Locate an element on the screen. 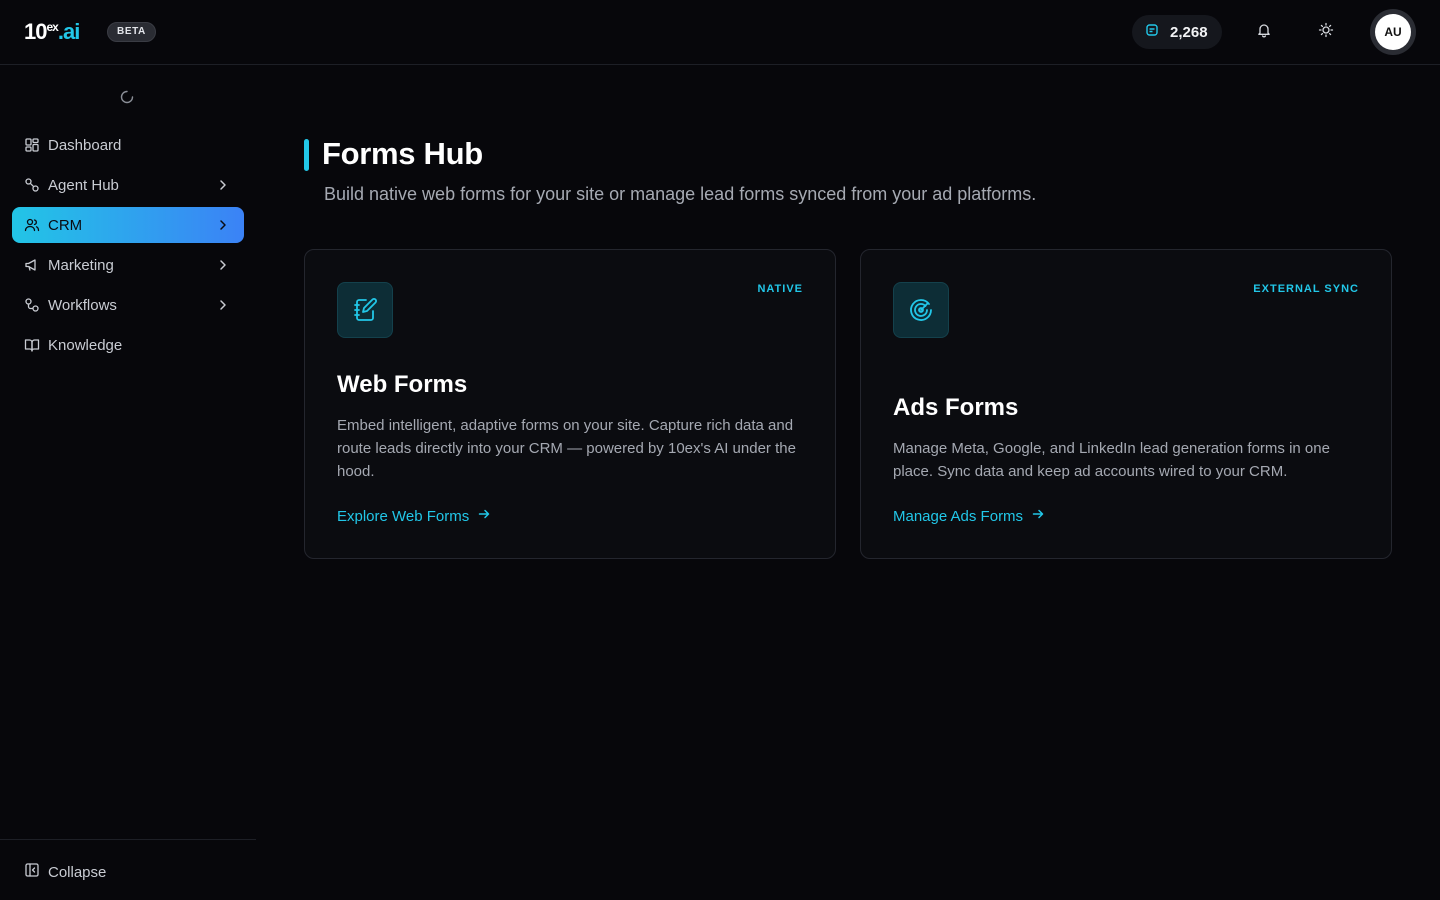 This screenshot has height=900, width=1440. credits-balance: 2,268 is located at coordinates (1177, 32).